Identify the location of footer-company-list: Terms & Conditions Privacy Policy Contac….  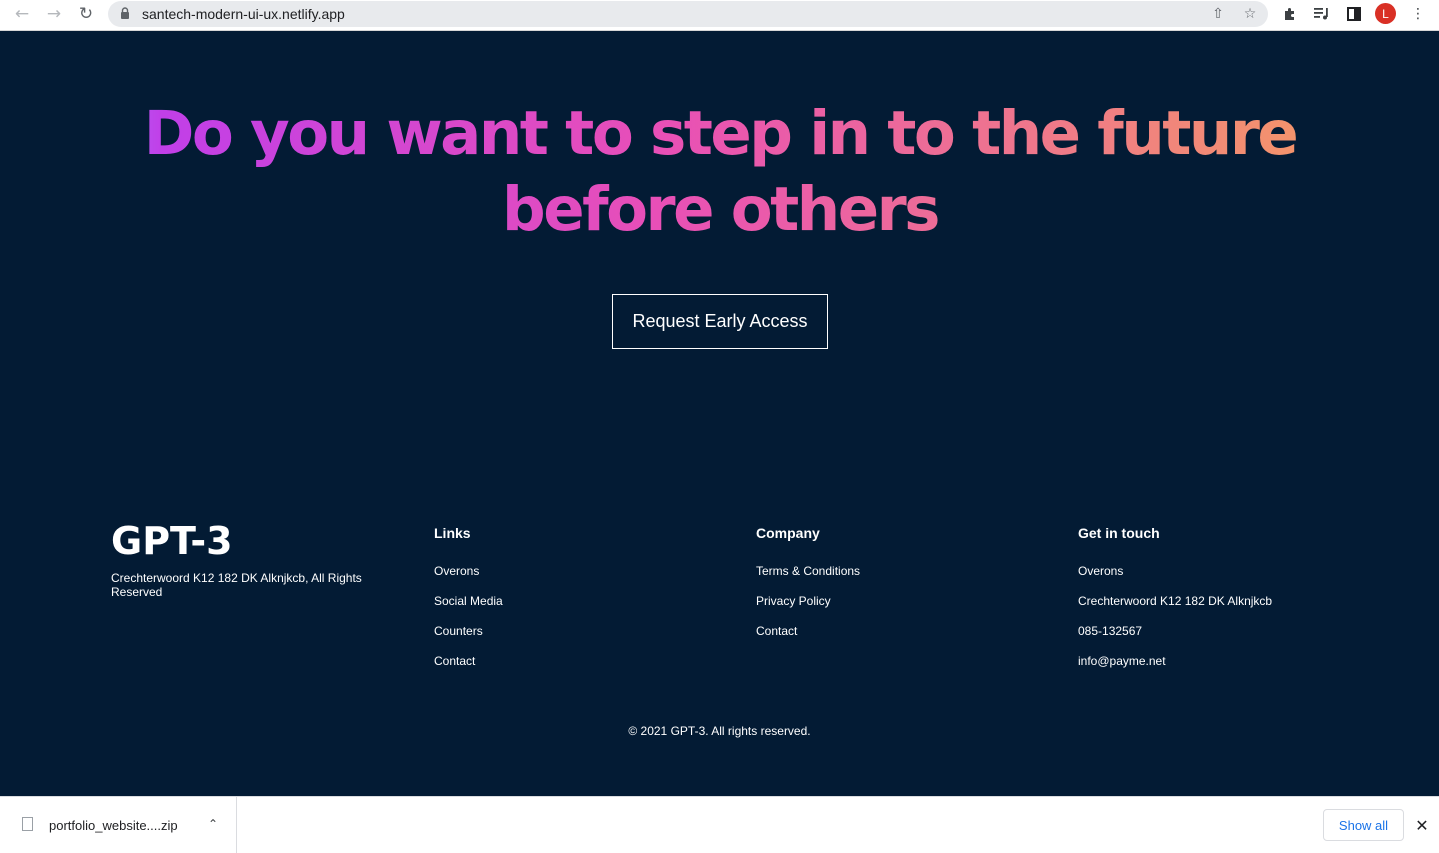
(808, 609).